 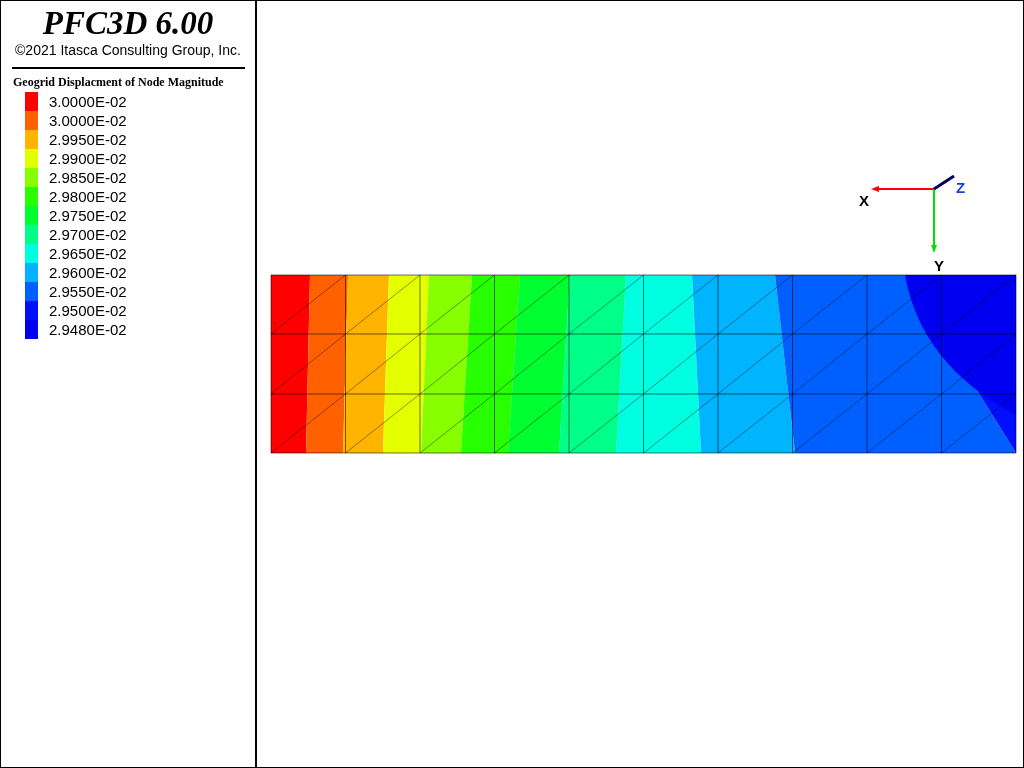 What do you see at coordinates (88, 253) in the screenshot?
I see `legend-value: 2.9650E-02` at bounding box center [88, 253].